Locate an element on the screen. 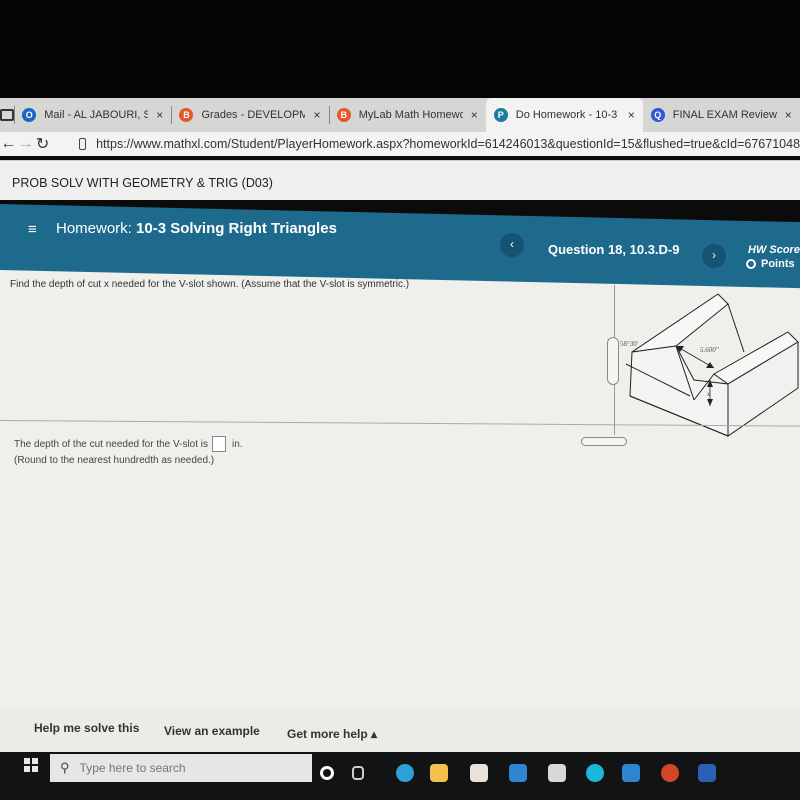  points-indicator: Points is located at coordinates (770, 264).